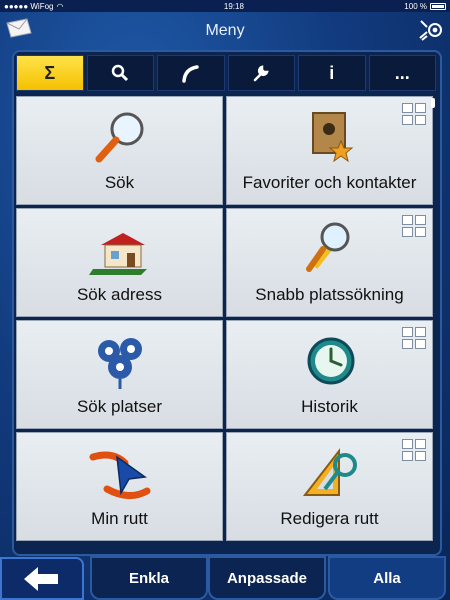 This screenshot has width=450, height=600. I want to click on header: Meny, so click(225, 31).